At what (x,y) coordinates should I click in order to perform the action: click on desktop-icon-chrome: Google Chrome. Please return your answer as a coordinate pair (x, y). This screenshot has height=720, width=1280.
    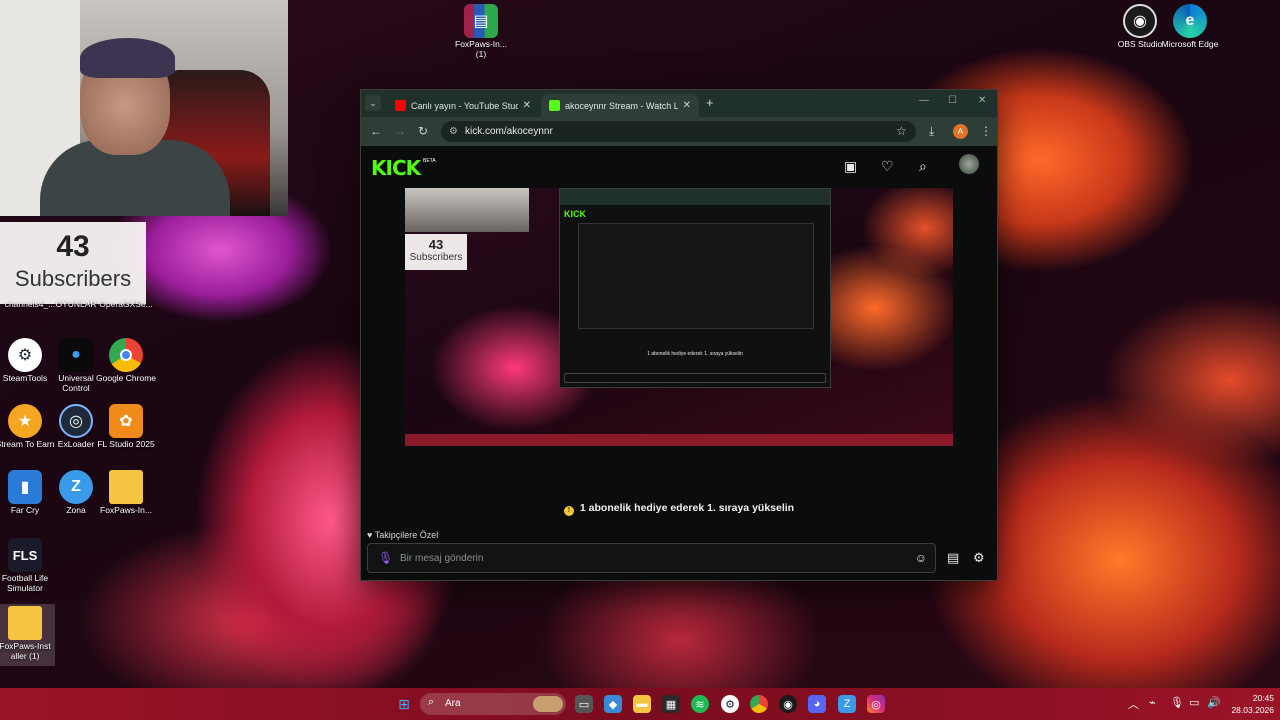
    Looking at the image, I should click on (126, 361).